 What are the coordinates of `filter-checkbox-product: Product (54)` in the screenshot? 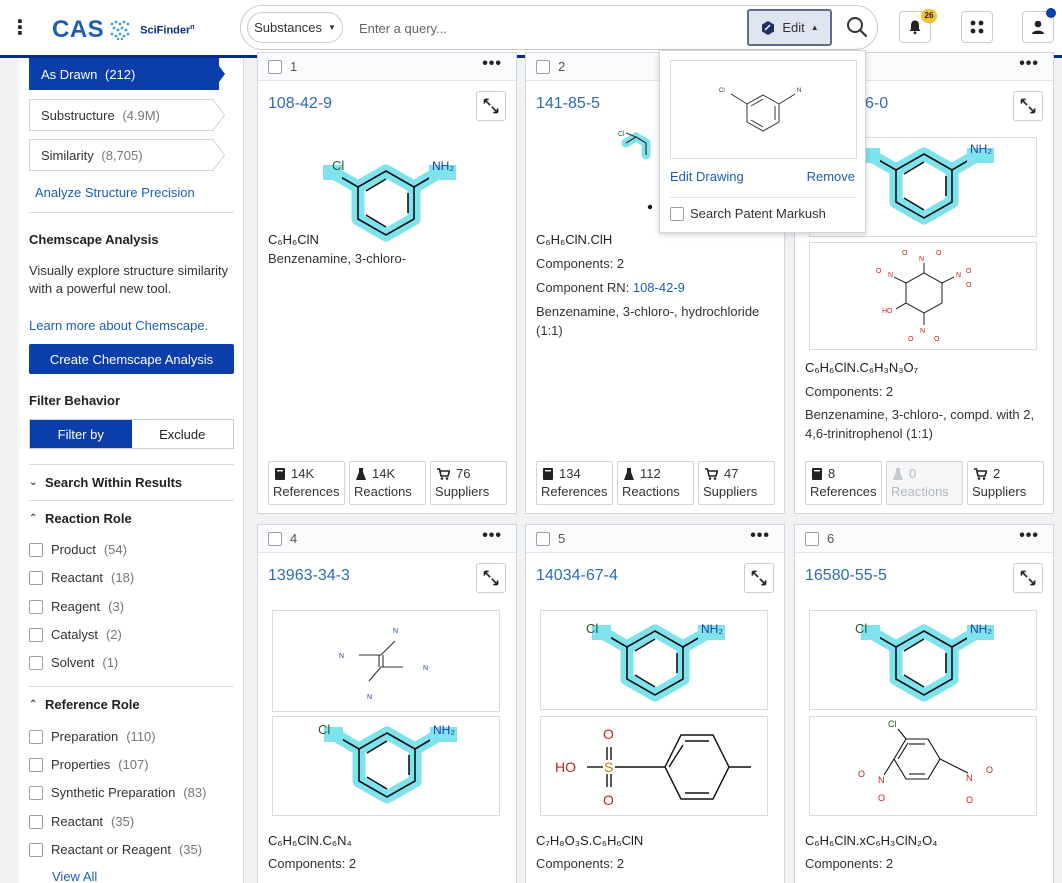 It's located at (78, 549).